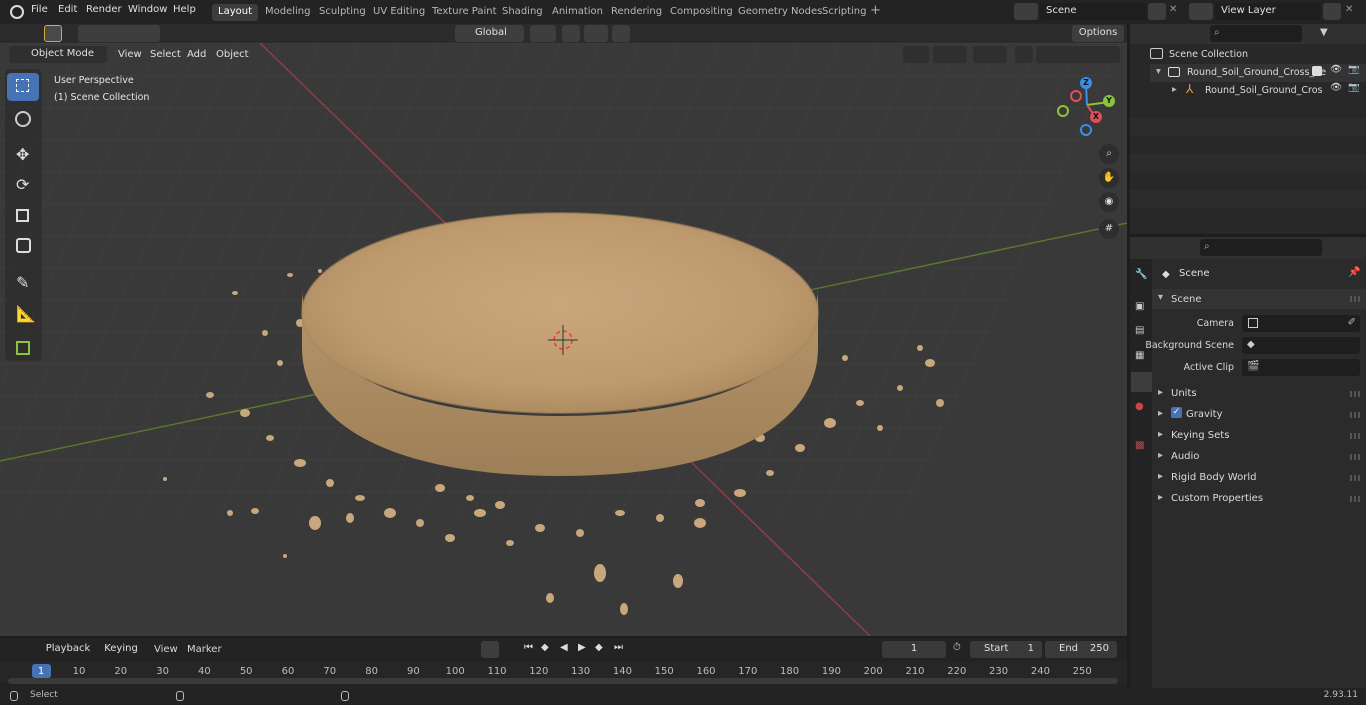  Describe the element at coordinates (1259, 299) in the screenshot. I see `scene-panel-header: ▾ Scene` at that location.